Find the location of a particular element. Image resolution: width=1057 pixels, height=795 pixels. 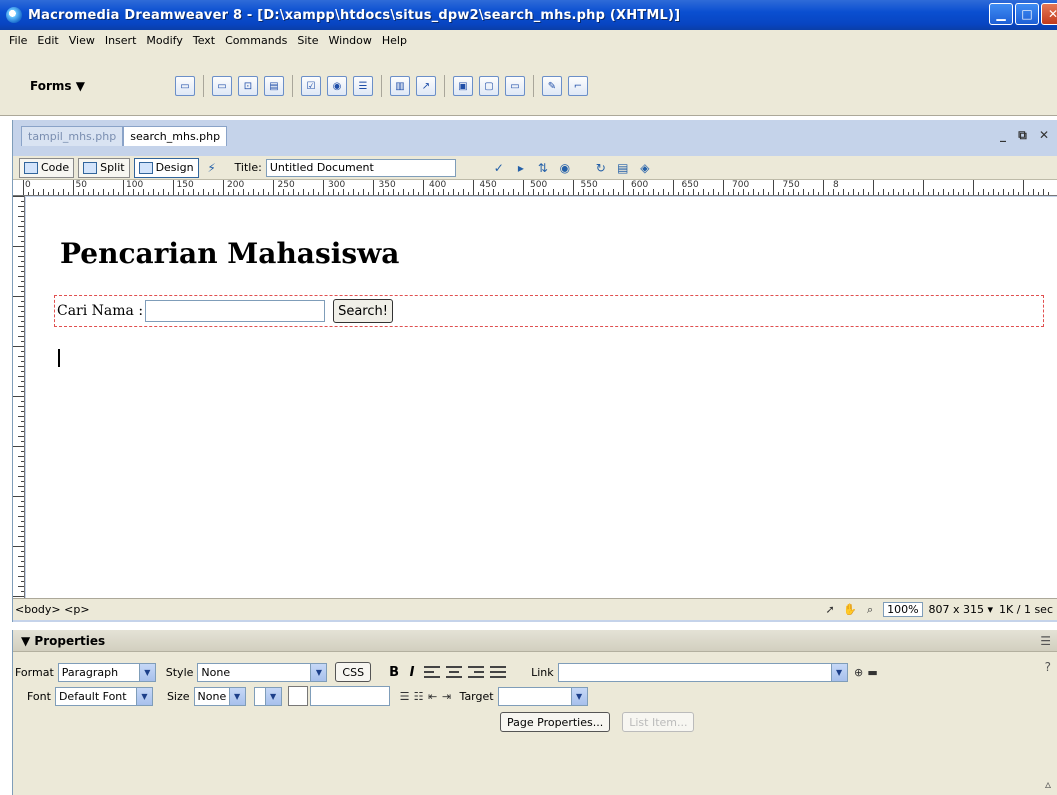

fieldset-icon: ⌐ is located at coordinates (578, 86).